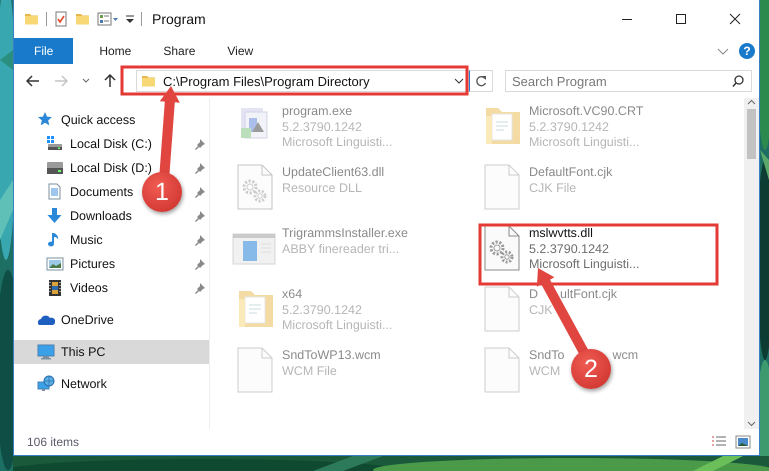  What do you see at coordinates (115, 51) in the screenshot?
I see `ribbon-tab: Home` at bounding box center [115, 51].